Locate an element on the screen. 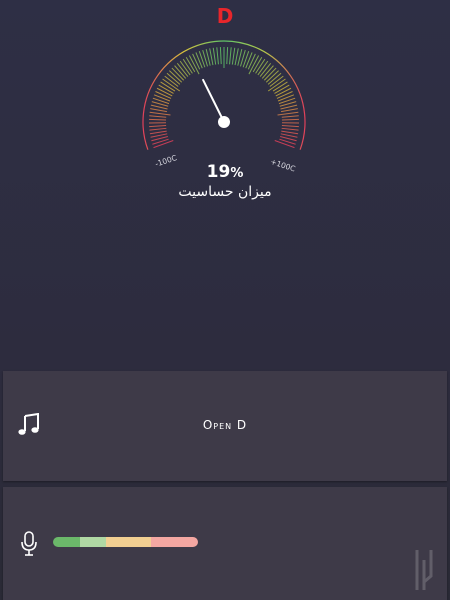 Image resolution: width=450 pixels, height=600 pixels. watermark-logo is located at coordinates (424, 570).